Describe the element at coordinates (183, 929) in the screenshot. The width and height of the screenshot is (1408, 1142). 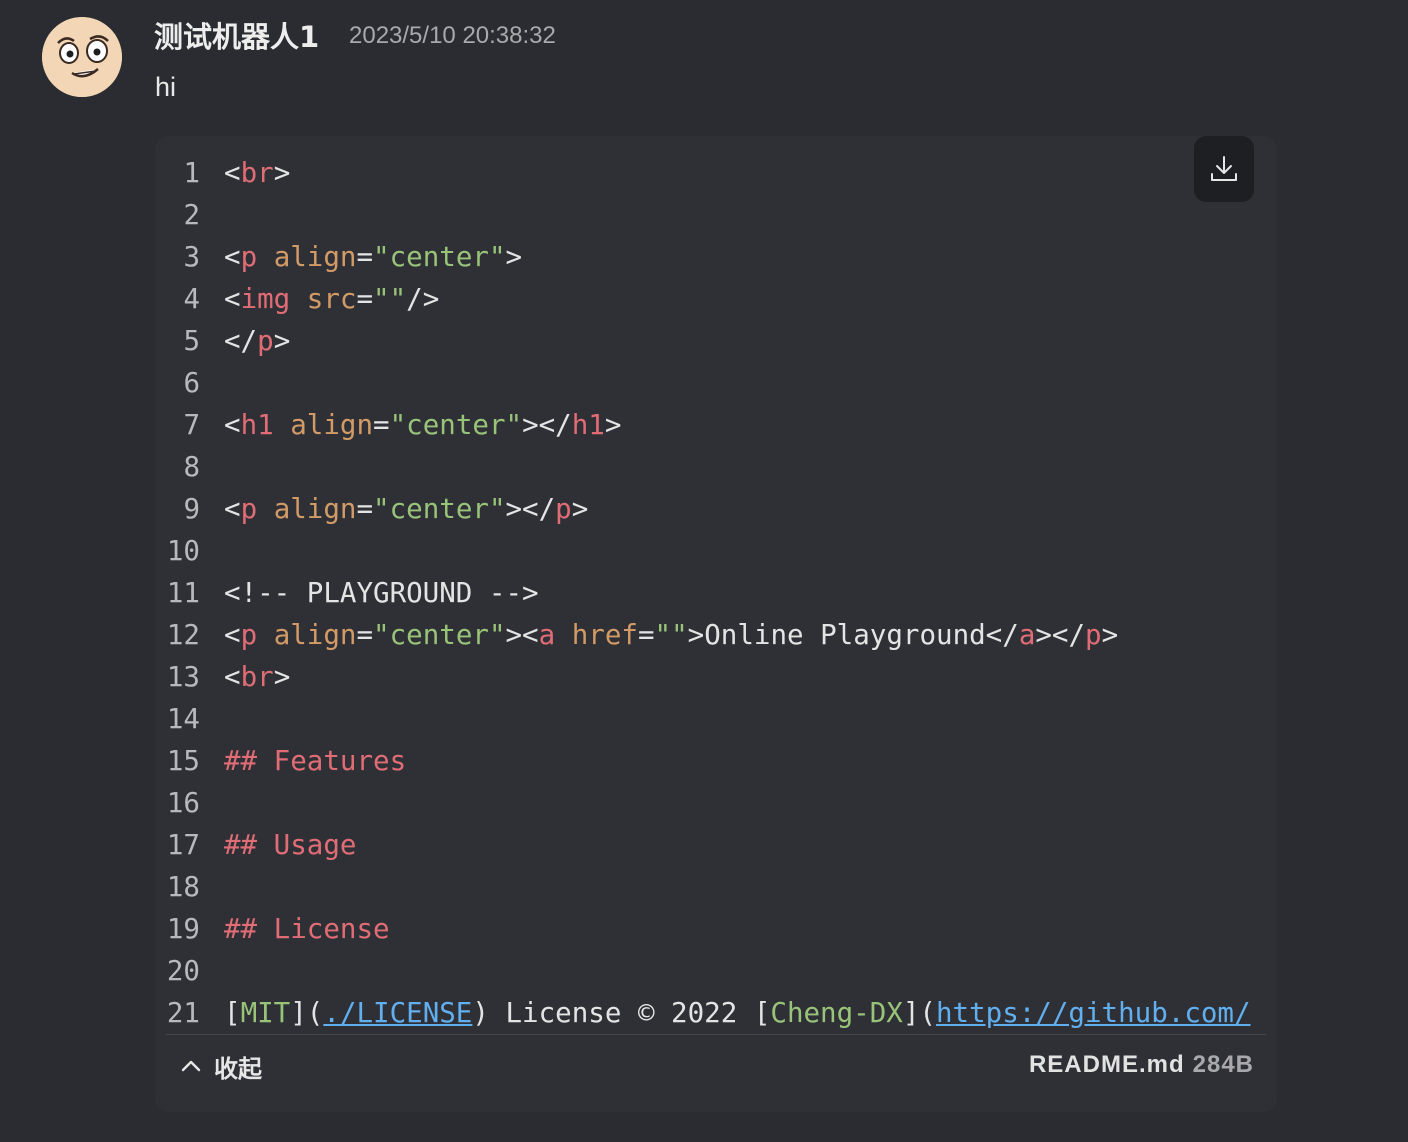
I see `line-number: 19` at that location.